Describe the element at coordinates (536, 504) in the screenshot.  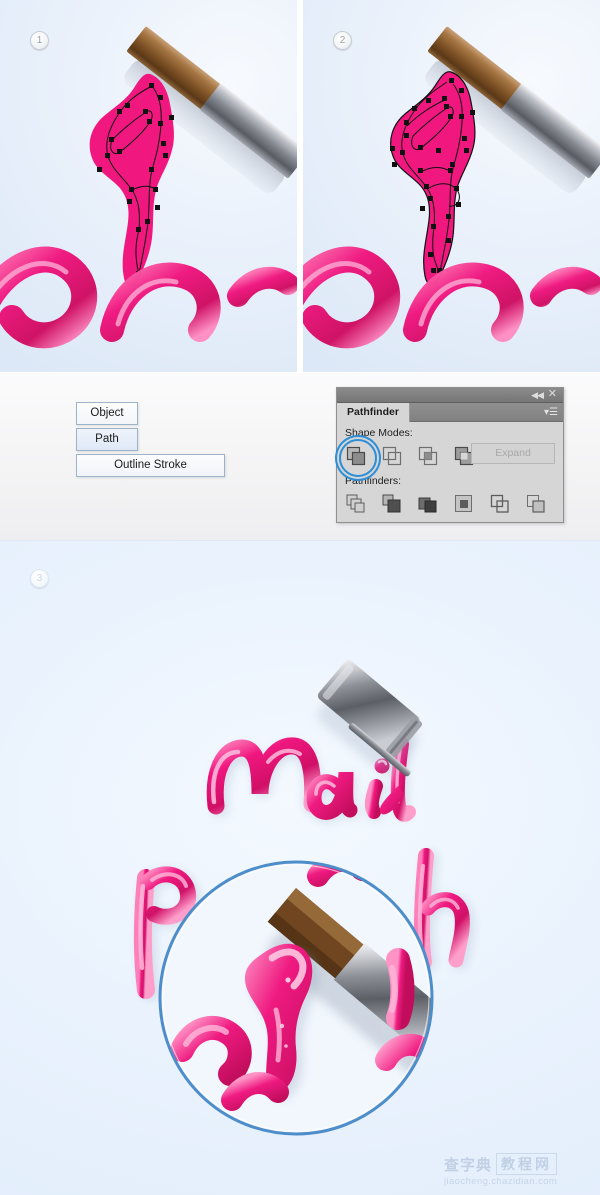
I see `pathfinder-minus-back-icon` at that location.